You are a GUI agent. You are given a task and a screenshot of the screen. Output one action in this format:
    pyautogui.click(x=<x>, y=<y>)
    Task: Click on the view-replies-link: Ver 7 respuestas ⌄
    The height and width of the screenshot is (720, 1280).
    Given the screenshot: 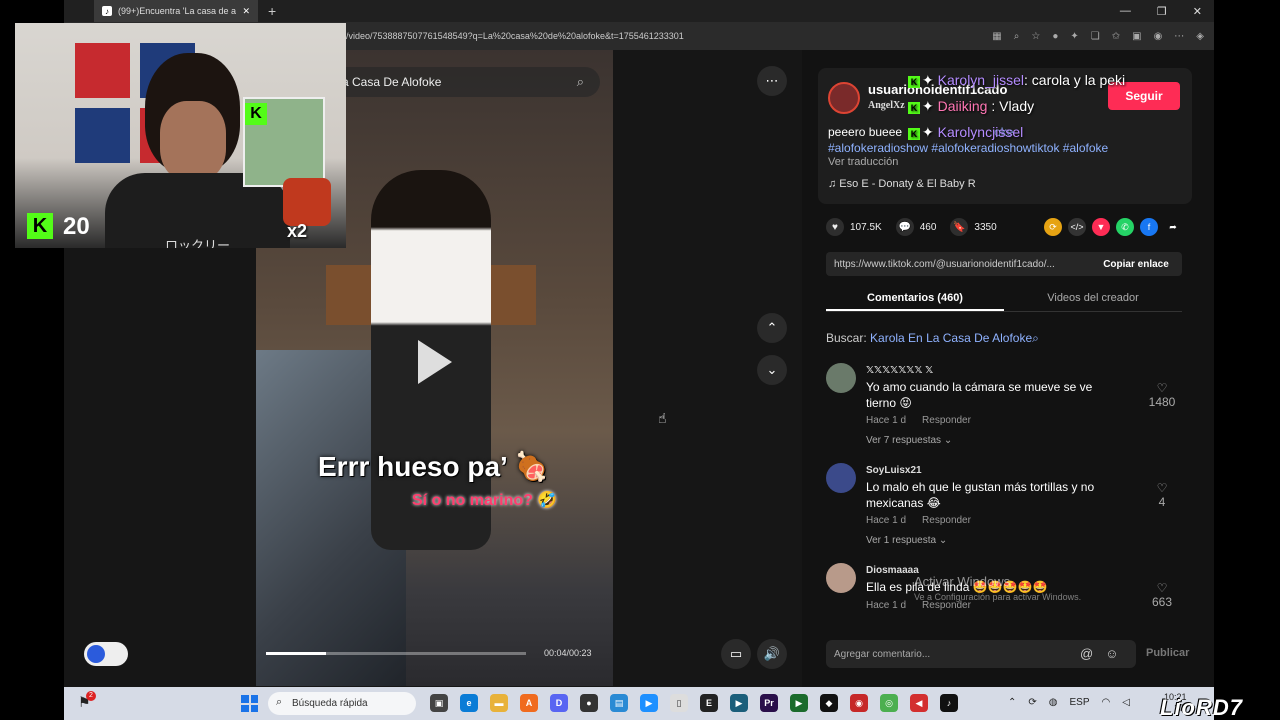 What is the action you would take?
    pyautogui.click(x=909, y=440)
    